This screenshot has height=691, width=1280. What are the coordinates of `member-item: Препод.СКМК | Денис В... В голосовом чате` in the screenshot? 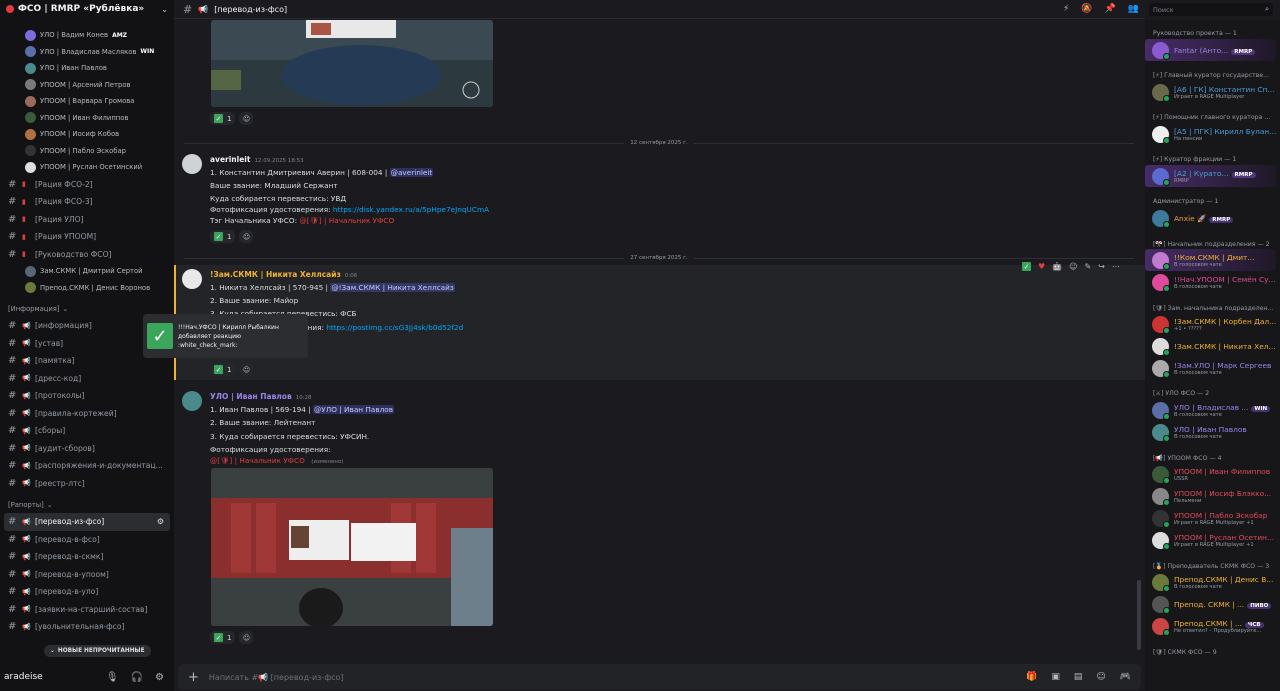 It's located at (1212, 582).